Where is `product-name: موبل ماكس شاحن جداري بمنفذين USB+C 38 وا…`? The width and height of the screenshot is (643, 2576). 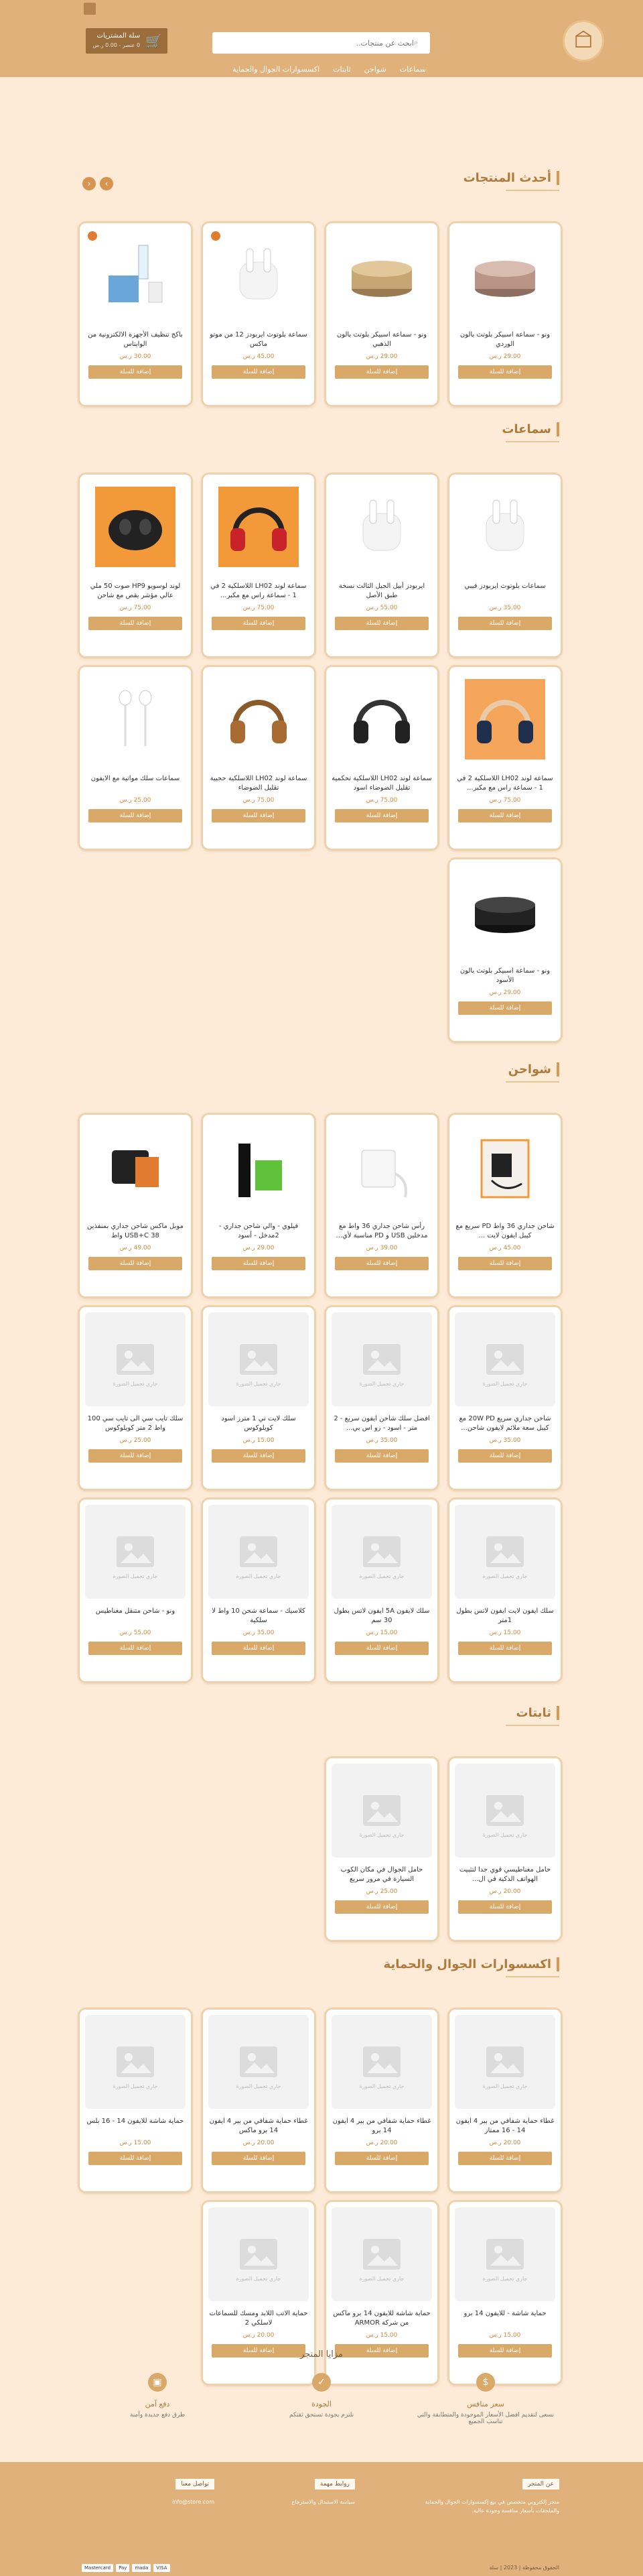 product-name: موبل ماكس شاحن جداري بمنفذين USB+C 38 وا… is located at coordinates (135, 1231).